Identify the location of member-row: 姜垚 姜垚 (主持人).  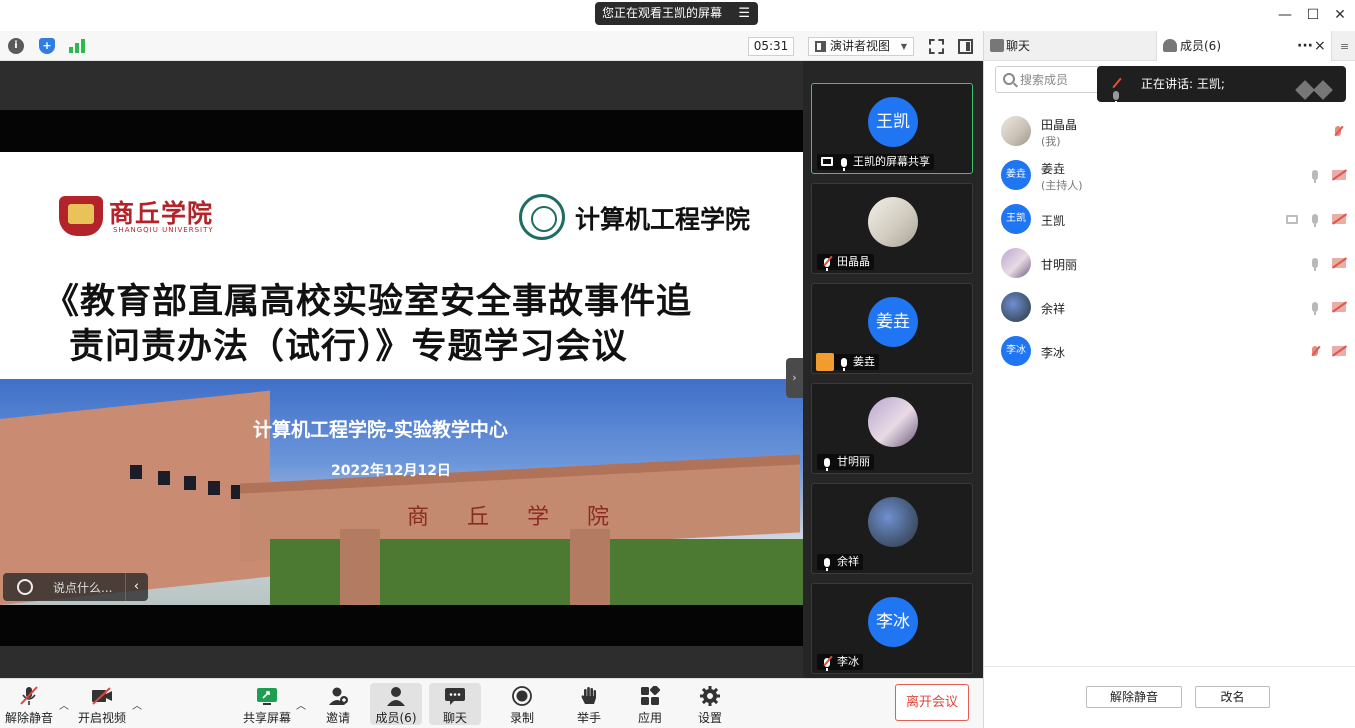
(1169, 176).